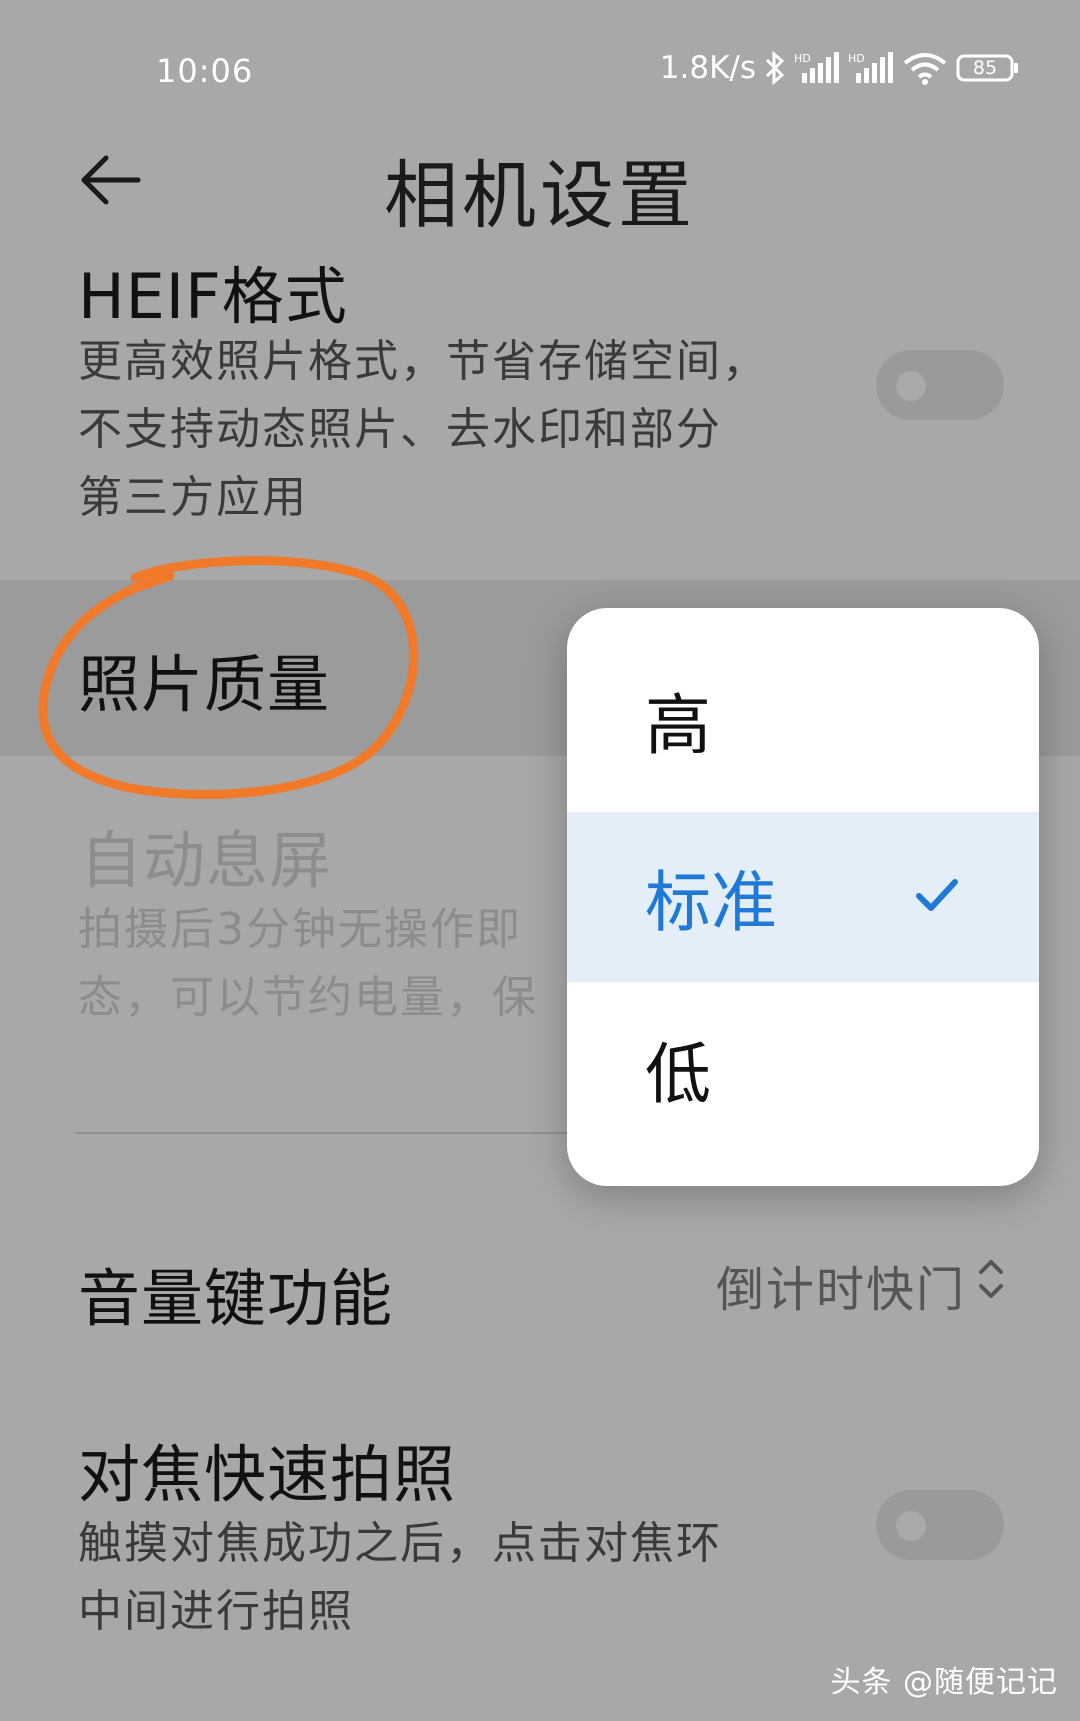 Image resolution: width=1080 pixels, height=1721 pixels. I want to click on status-icons: 1.8K/s HD HD 85, so click(840, 68).